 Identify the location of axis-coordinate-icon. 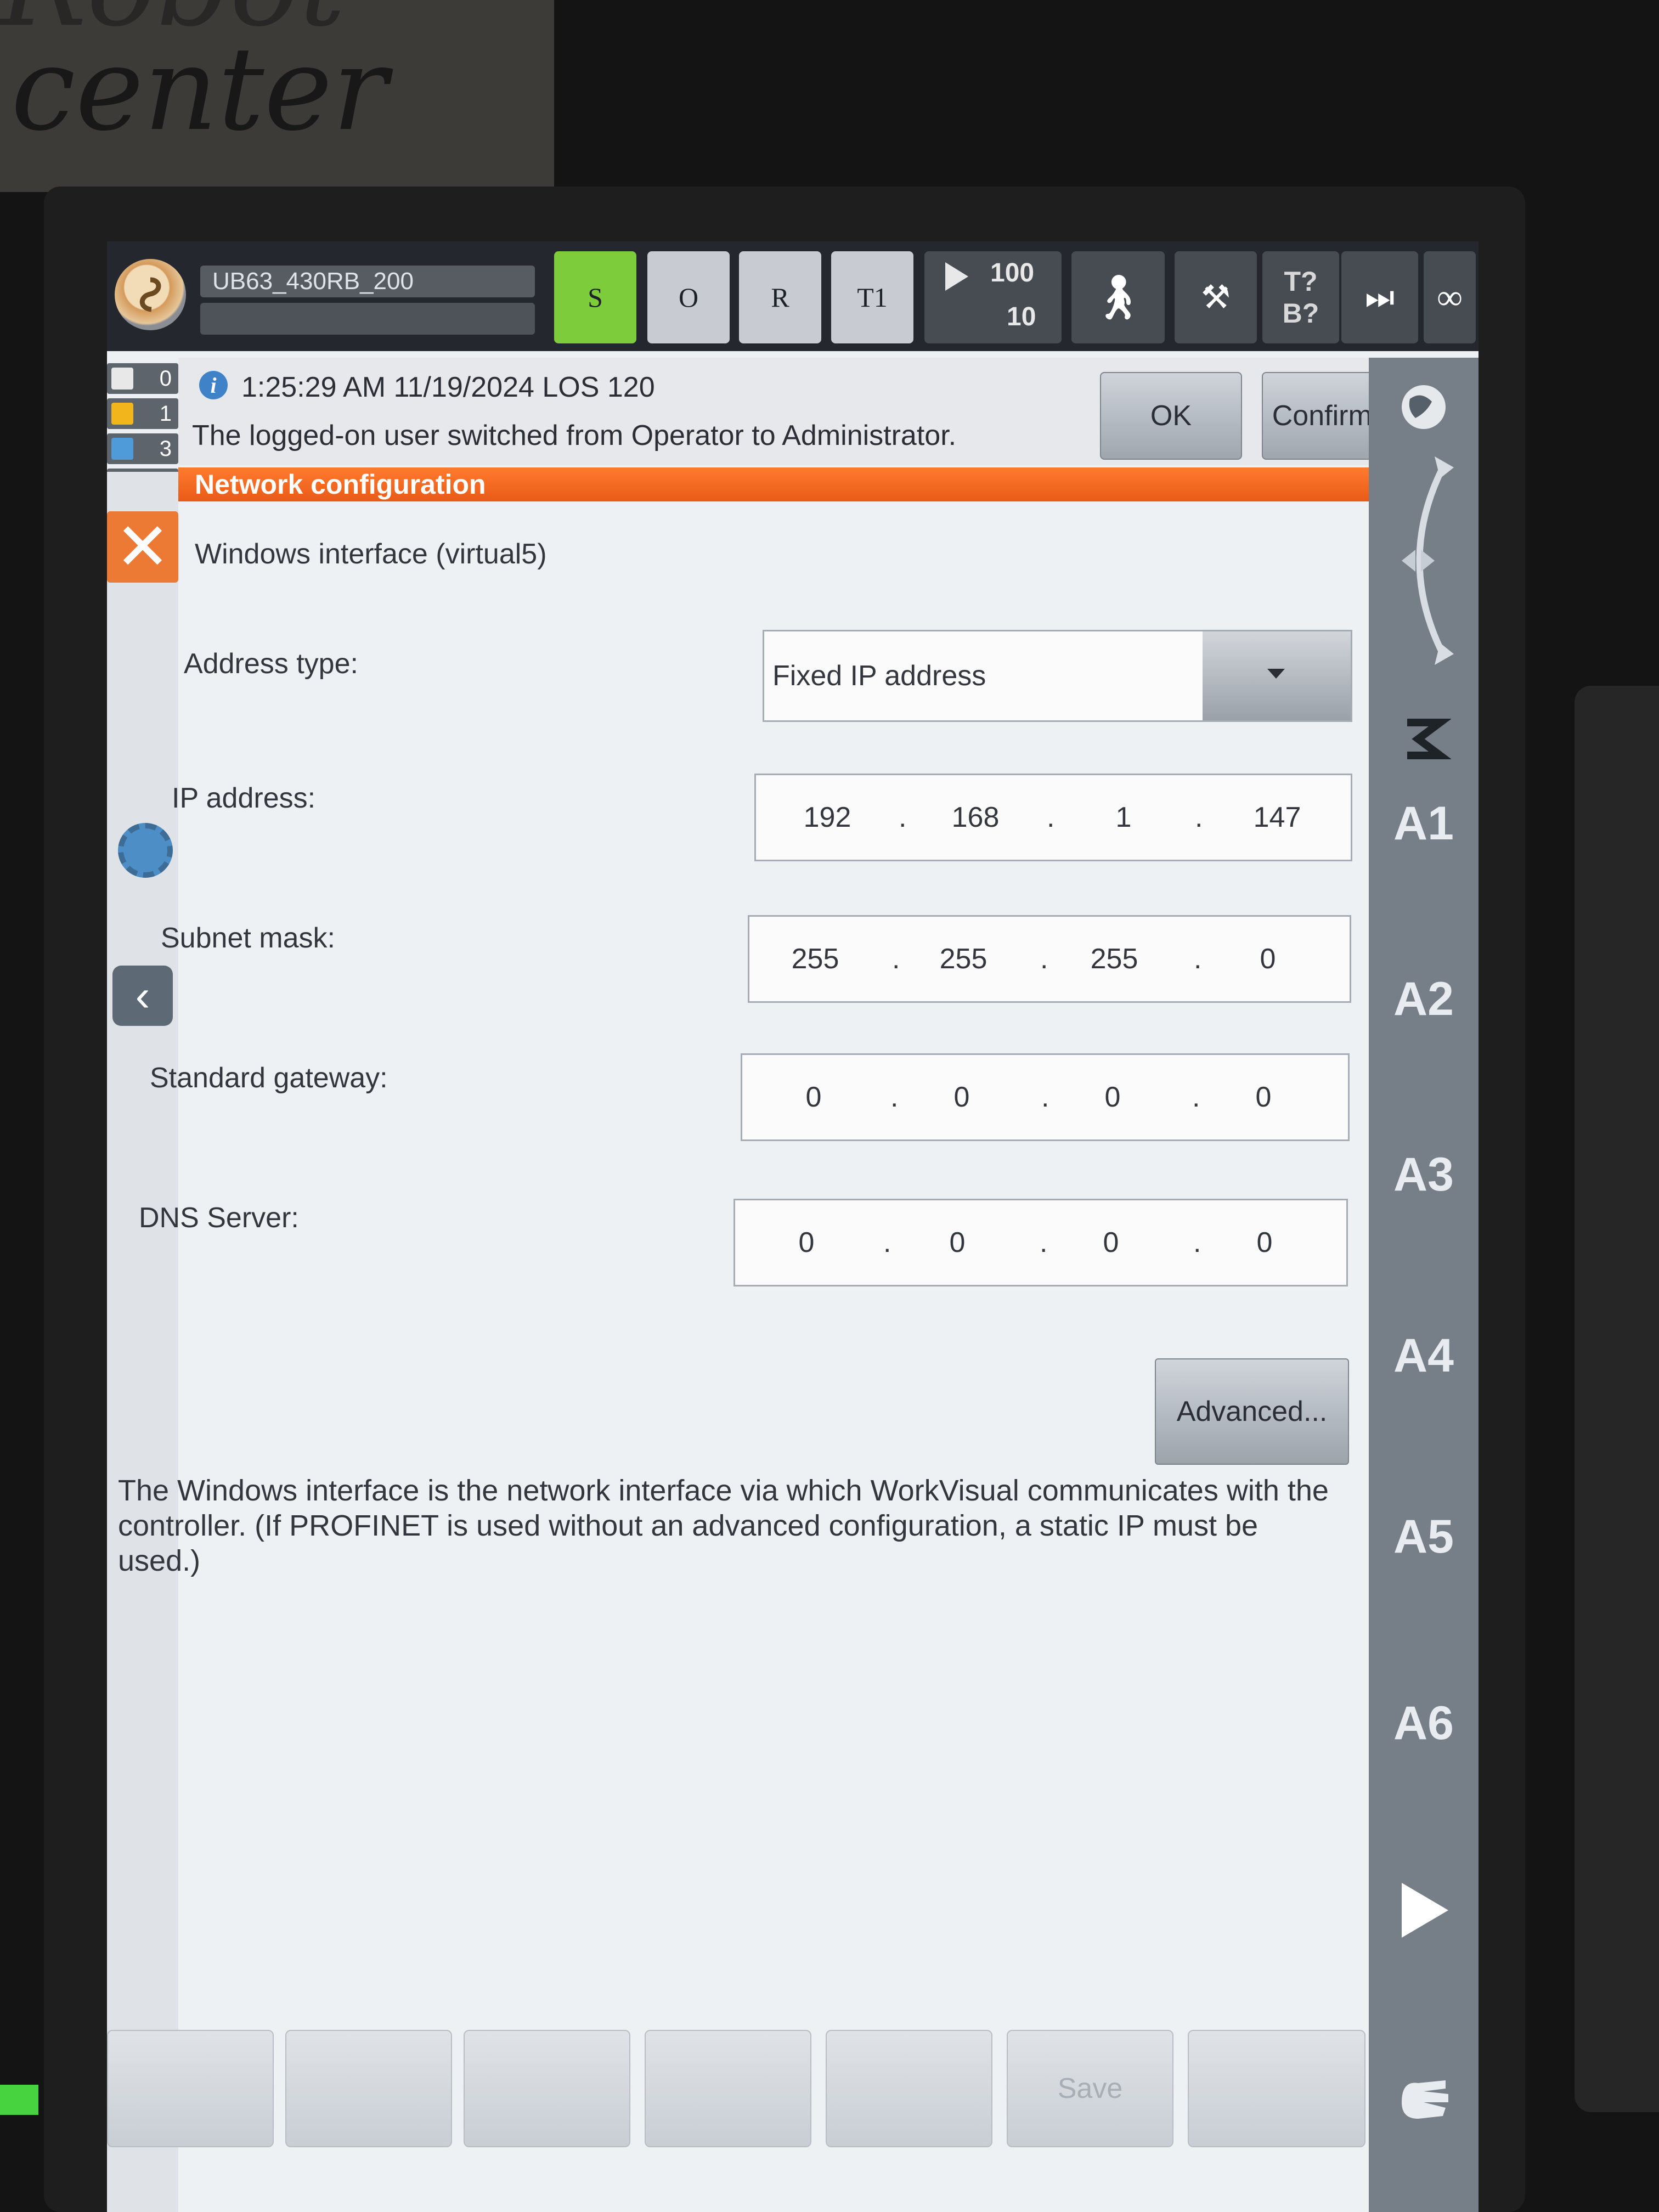
(1424, 739).